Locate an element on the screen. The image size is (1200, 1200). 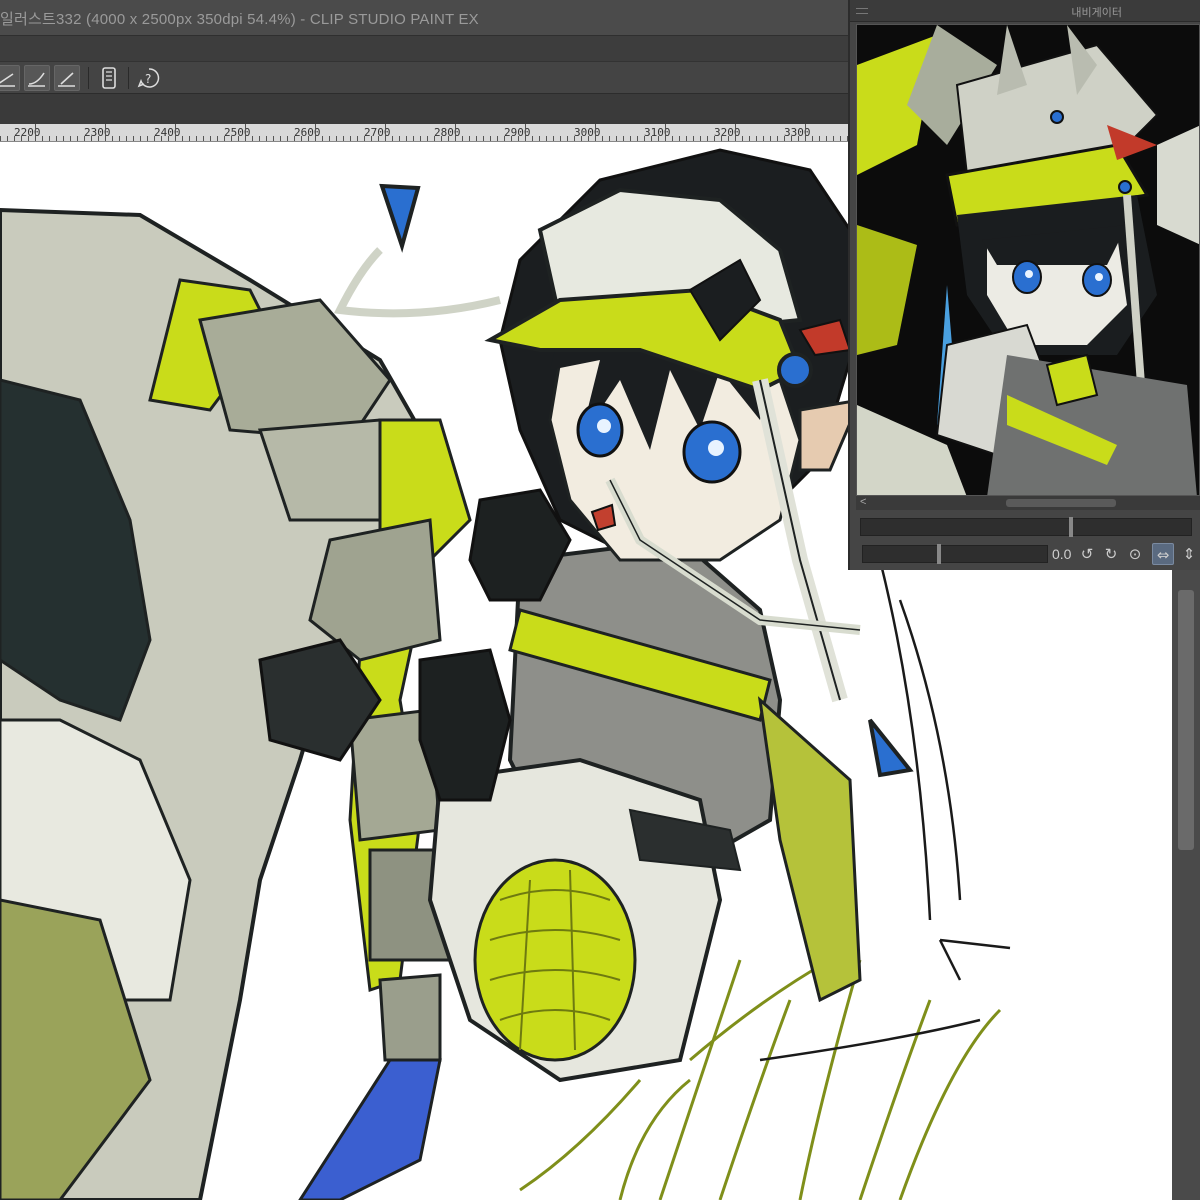
rotation-slider is located at coordinates (955, 554).